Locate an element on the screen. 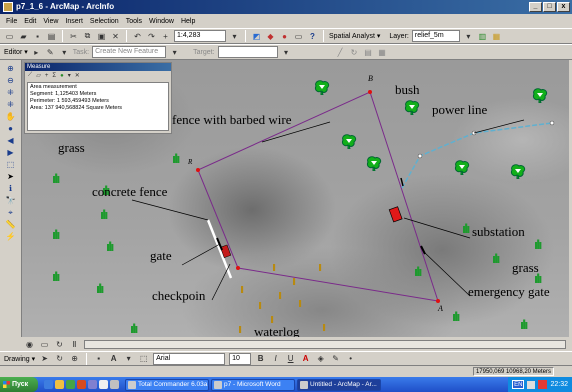 The width and height of the screenshot is (572, 392). layer-select: relief_5m is located at coordinates (435, 36).